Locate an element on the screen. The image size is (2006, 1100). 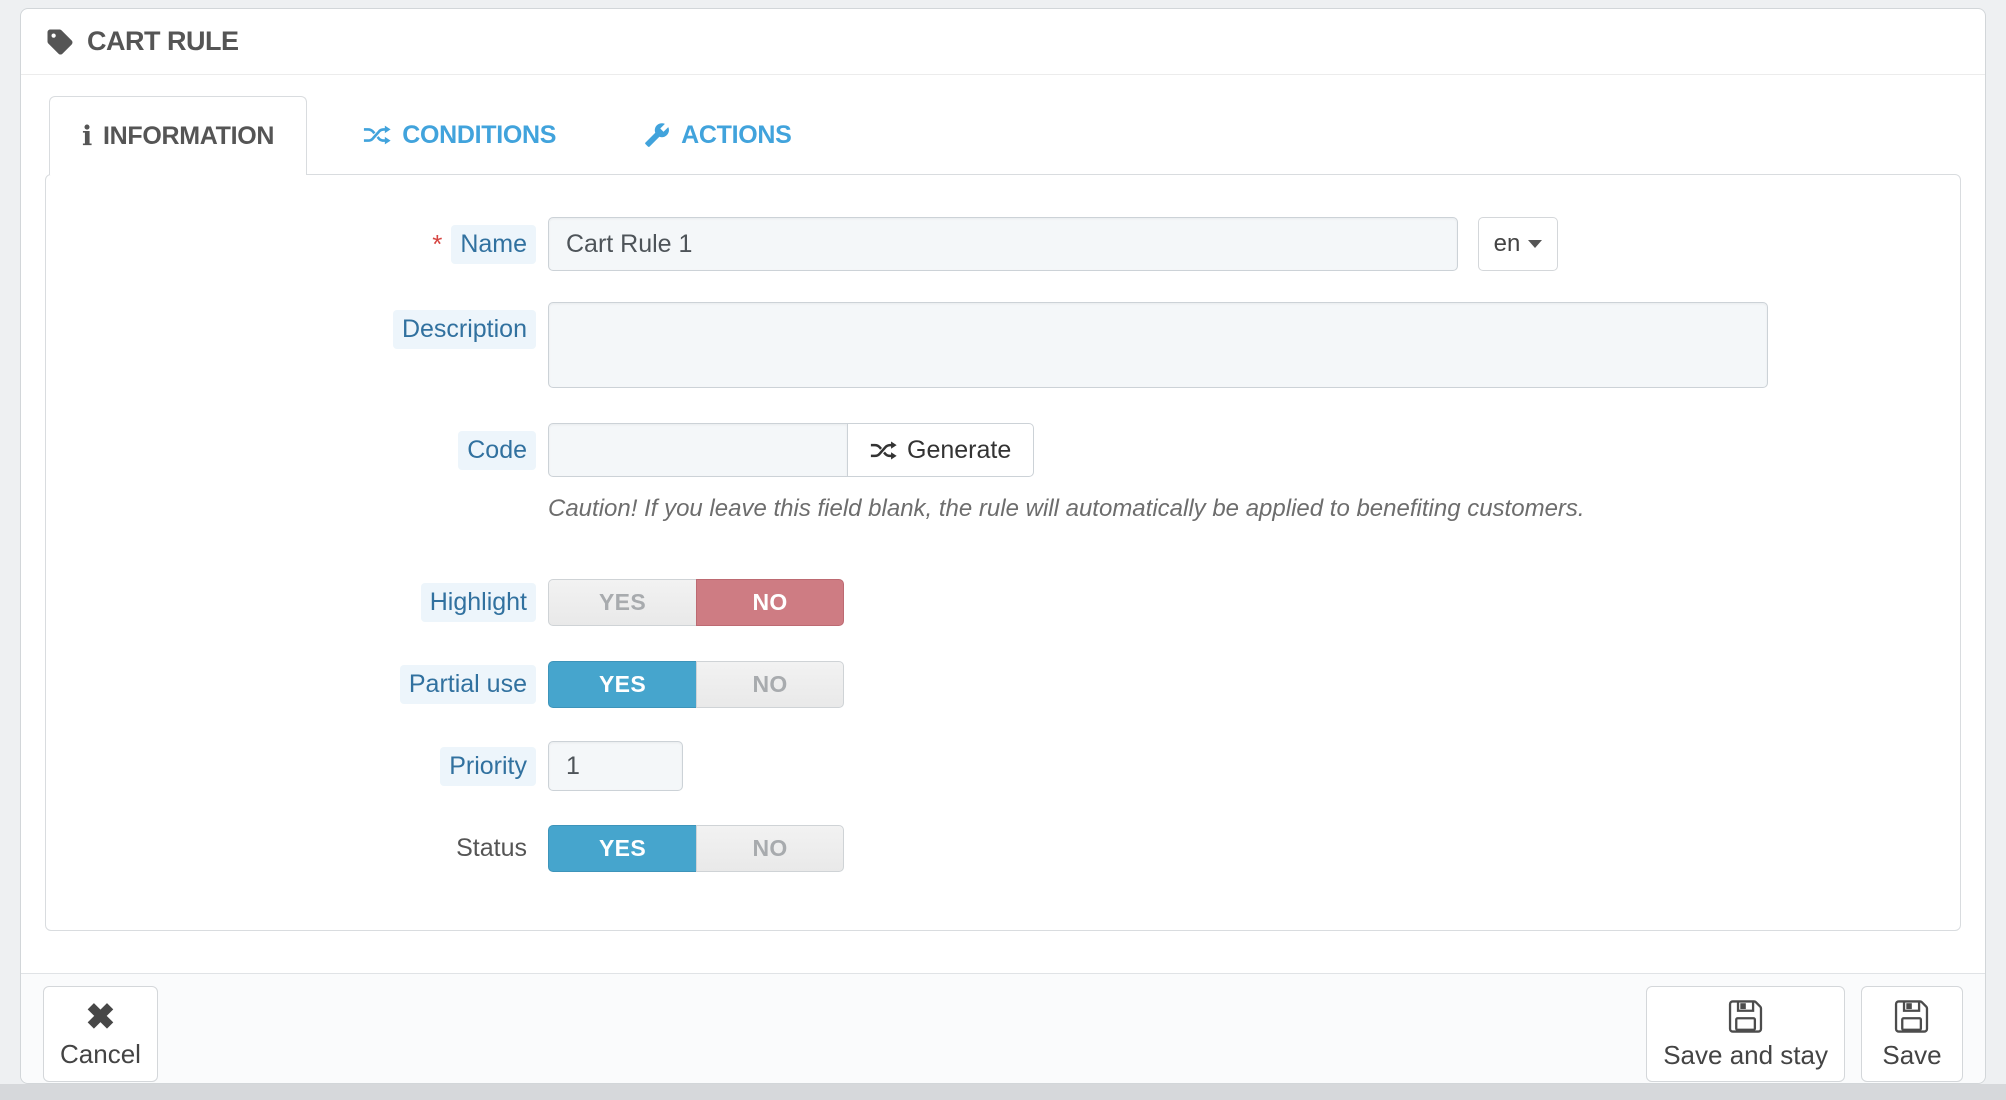
tab-label: INFORMATION is located at coordinates (188, 135).